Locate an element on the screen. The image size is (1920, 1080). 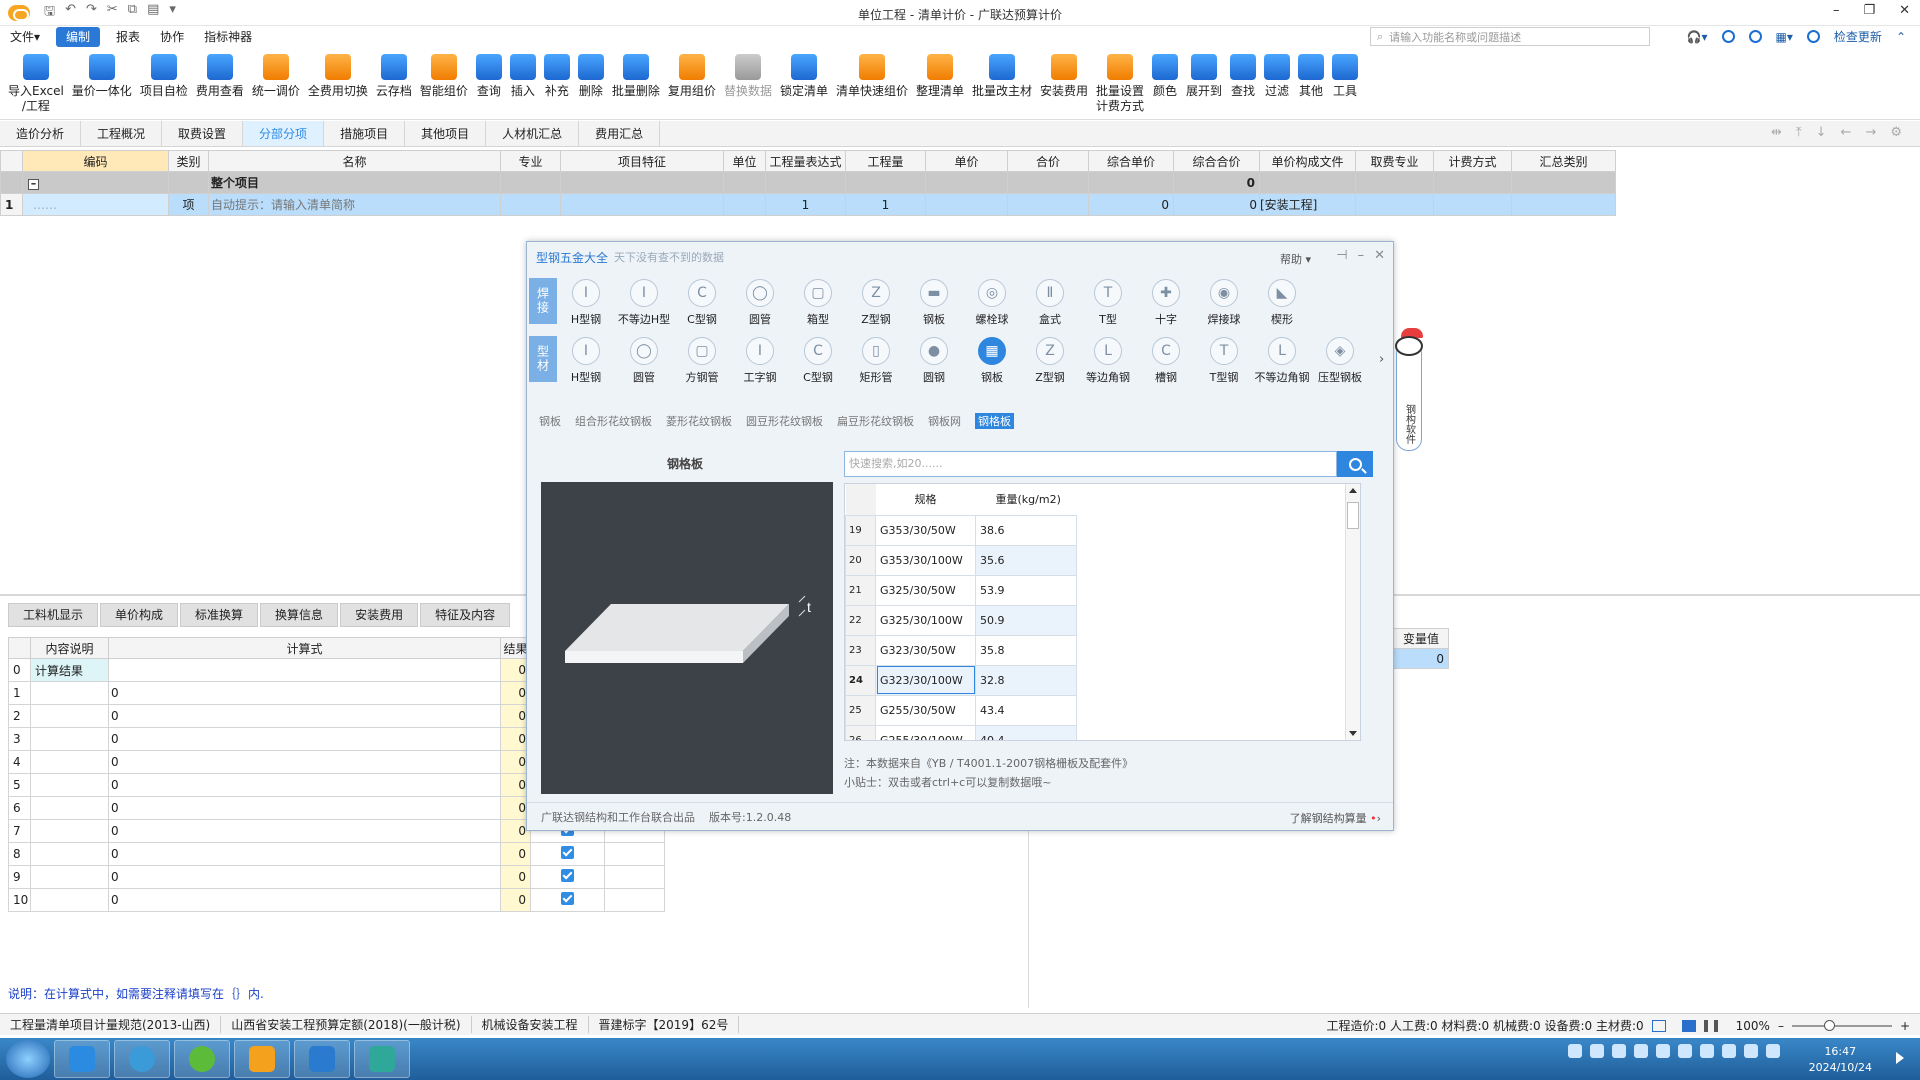
checkbox-checked-icon is located at coordinates (567, 875).